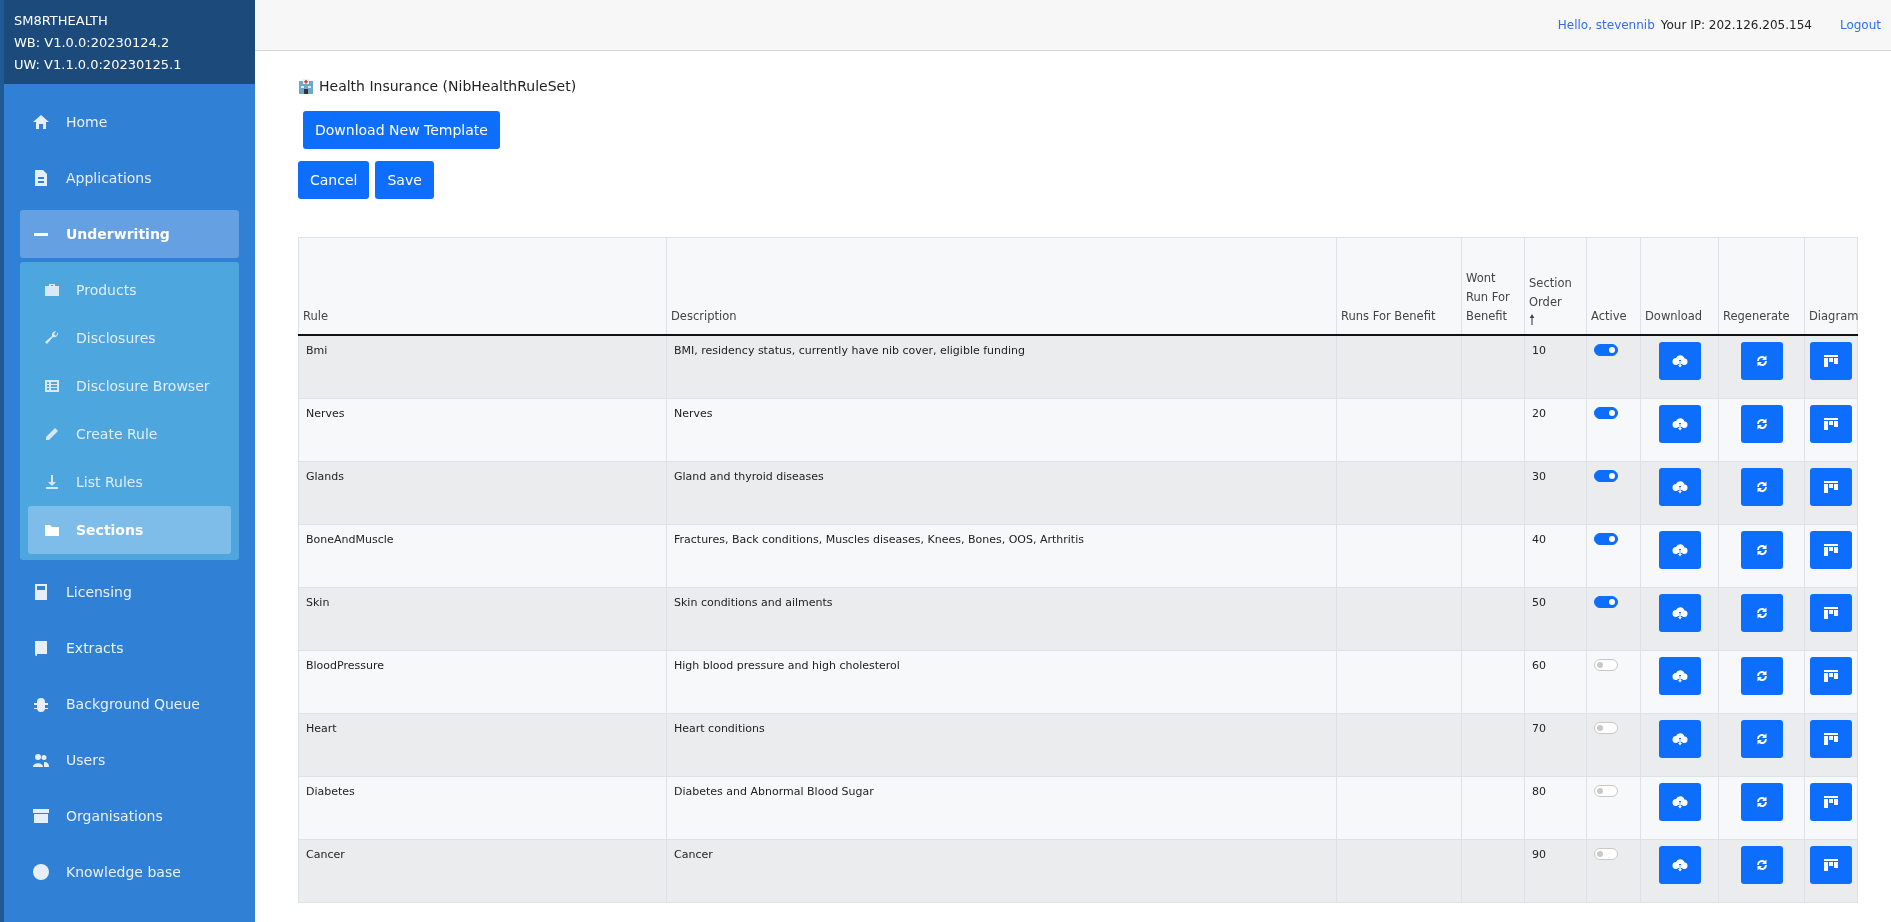  I want to click on table-cell: Skin, so click(482, 619).